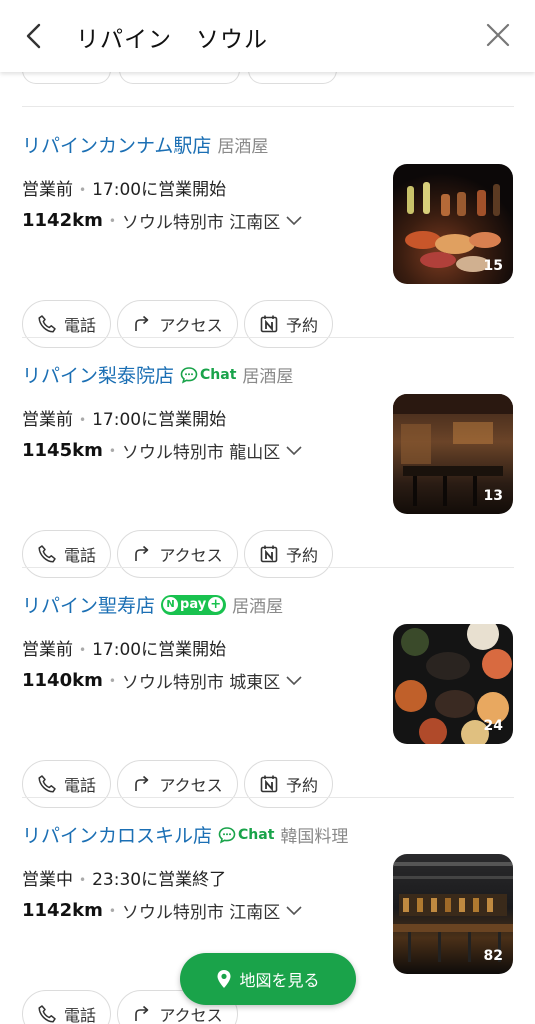 The image size is (535, 1024). Describe the element at coordinates (116, 144) in the screenshot. I see `place-name: リパインカンナム駅店` at that location.